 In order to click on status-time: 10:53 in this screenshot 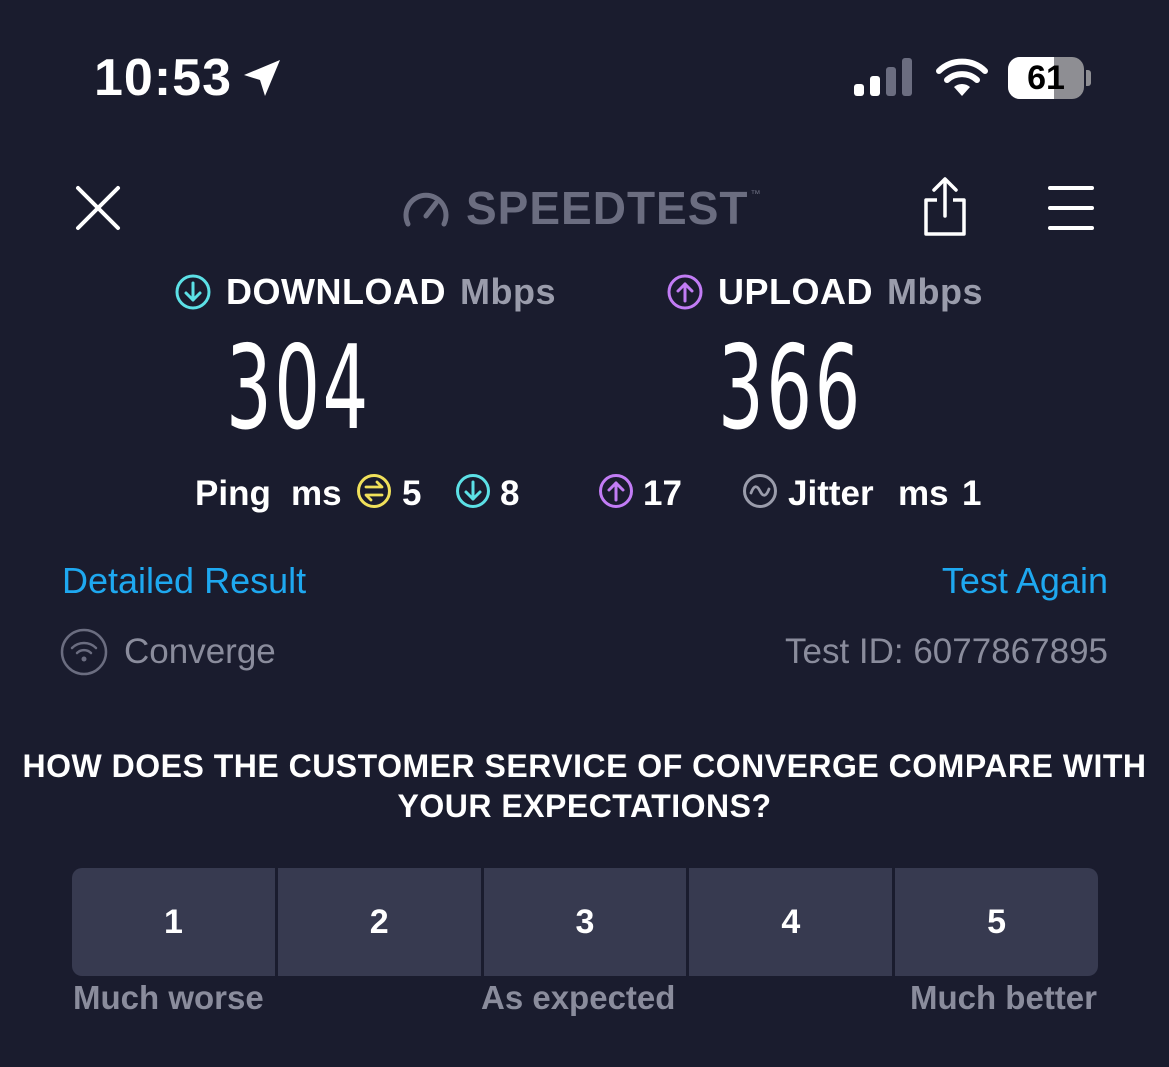, I will do `click(163, 78)`.